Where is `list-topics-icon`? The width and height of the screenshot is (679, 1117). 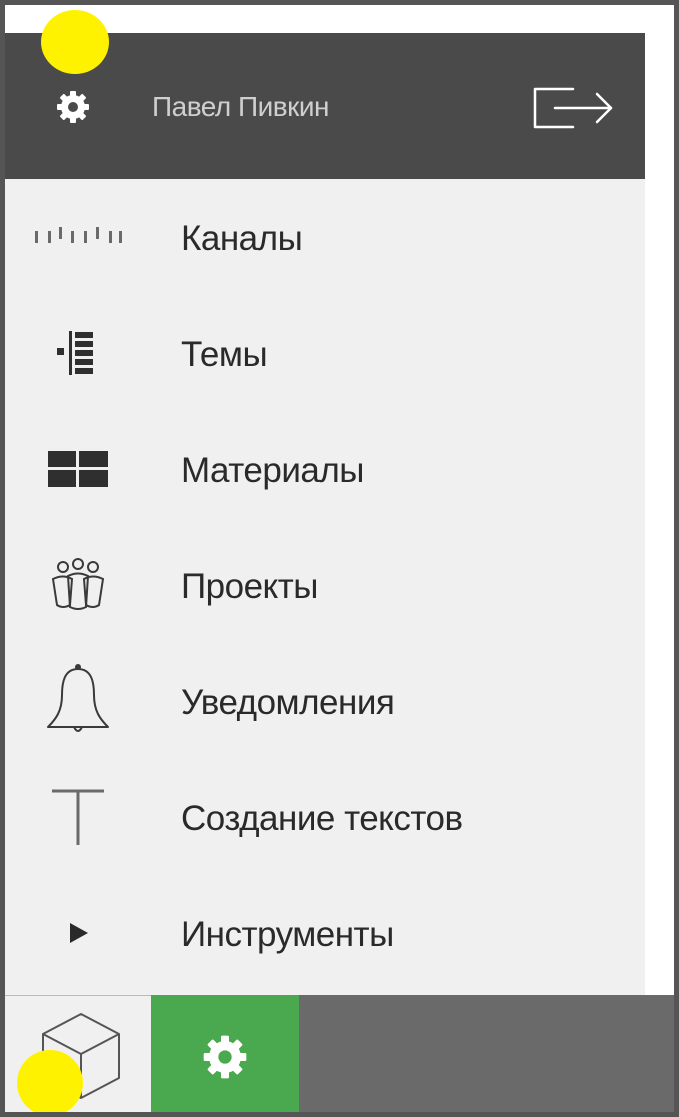 list-topics-icon is located at coordinates (75, 353).